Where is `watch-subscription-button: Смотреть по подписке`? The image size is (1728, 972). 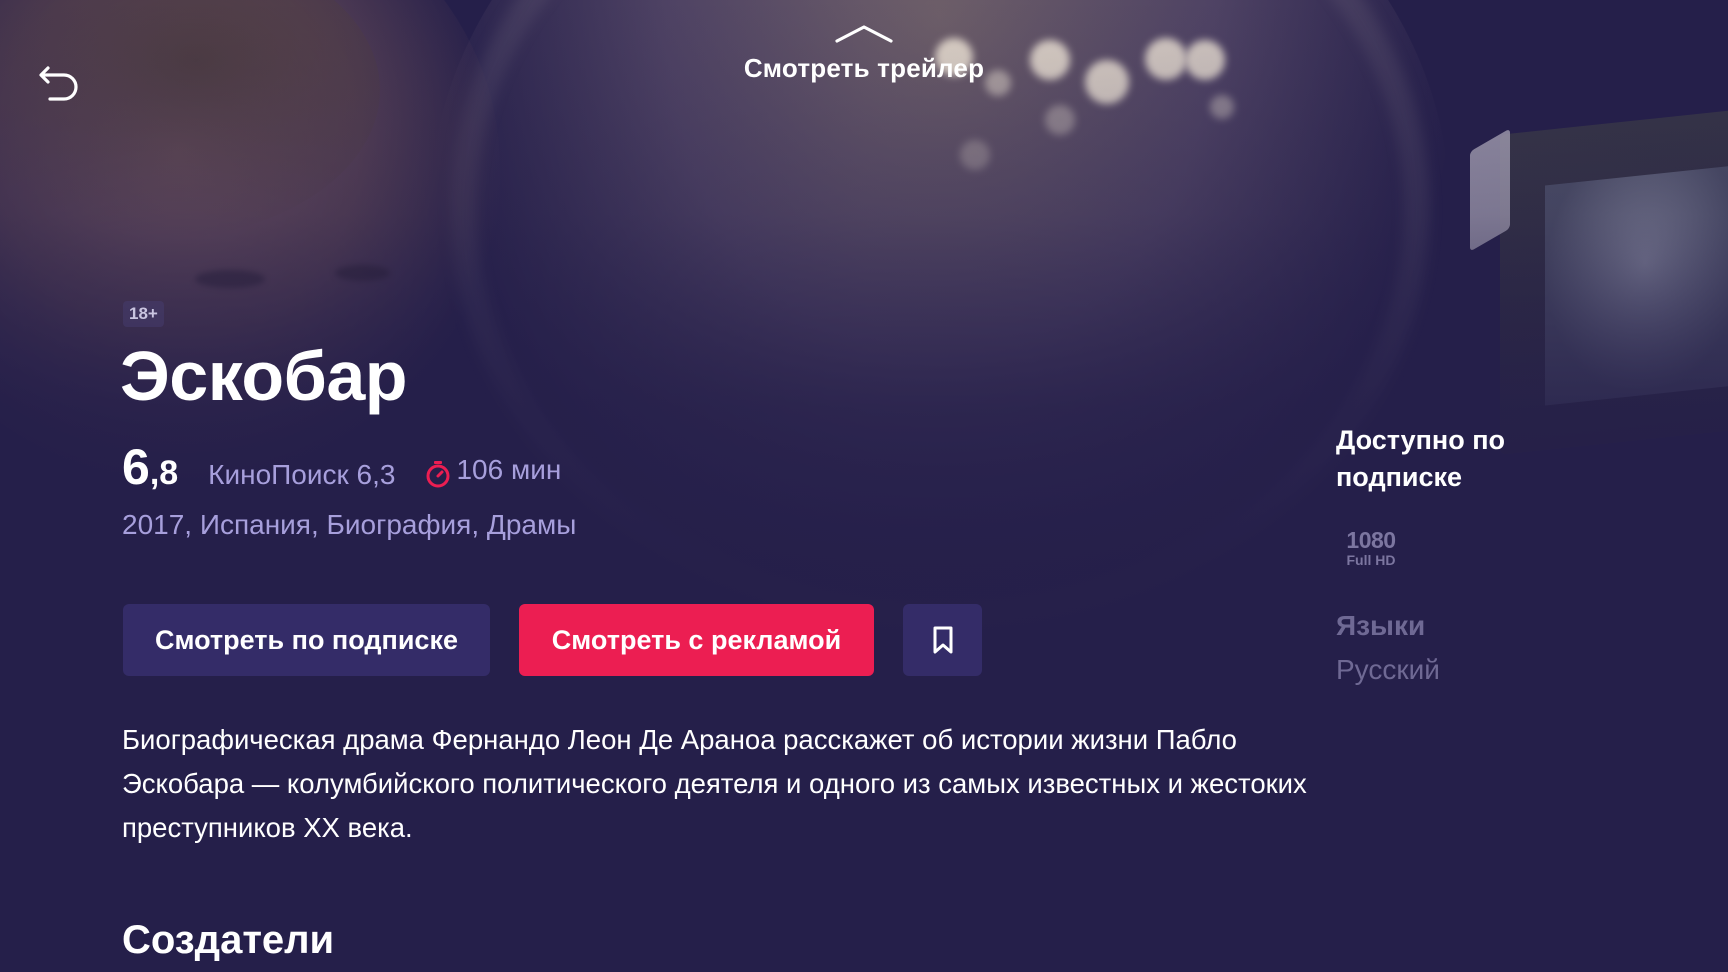 watch-subscription-button: Смотреть по подписке is located at coordinates (306, 640).